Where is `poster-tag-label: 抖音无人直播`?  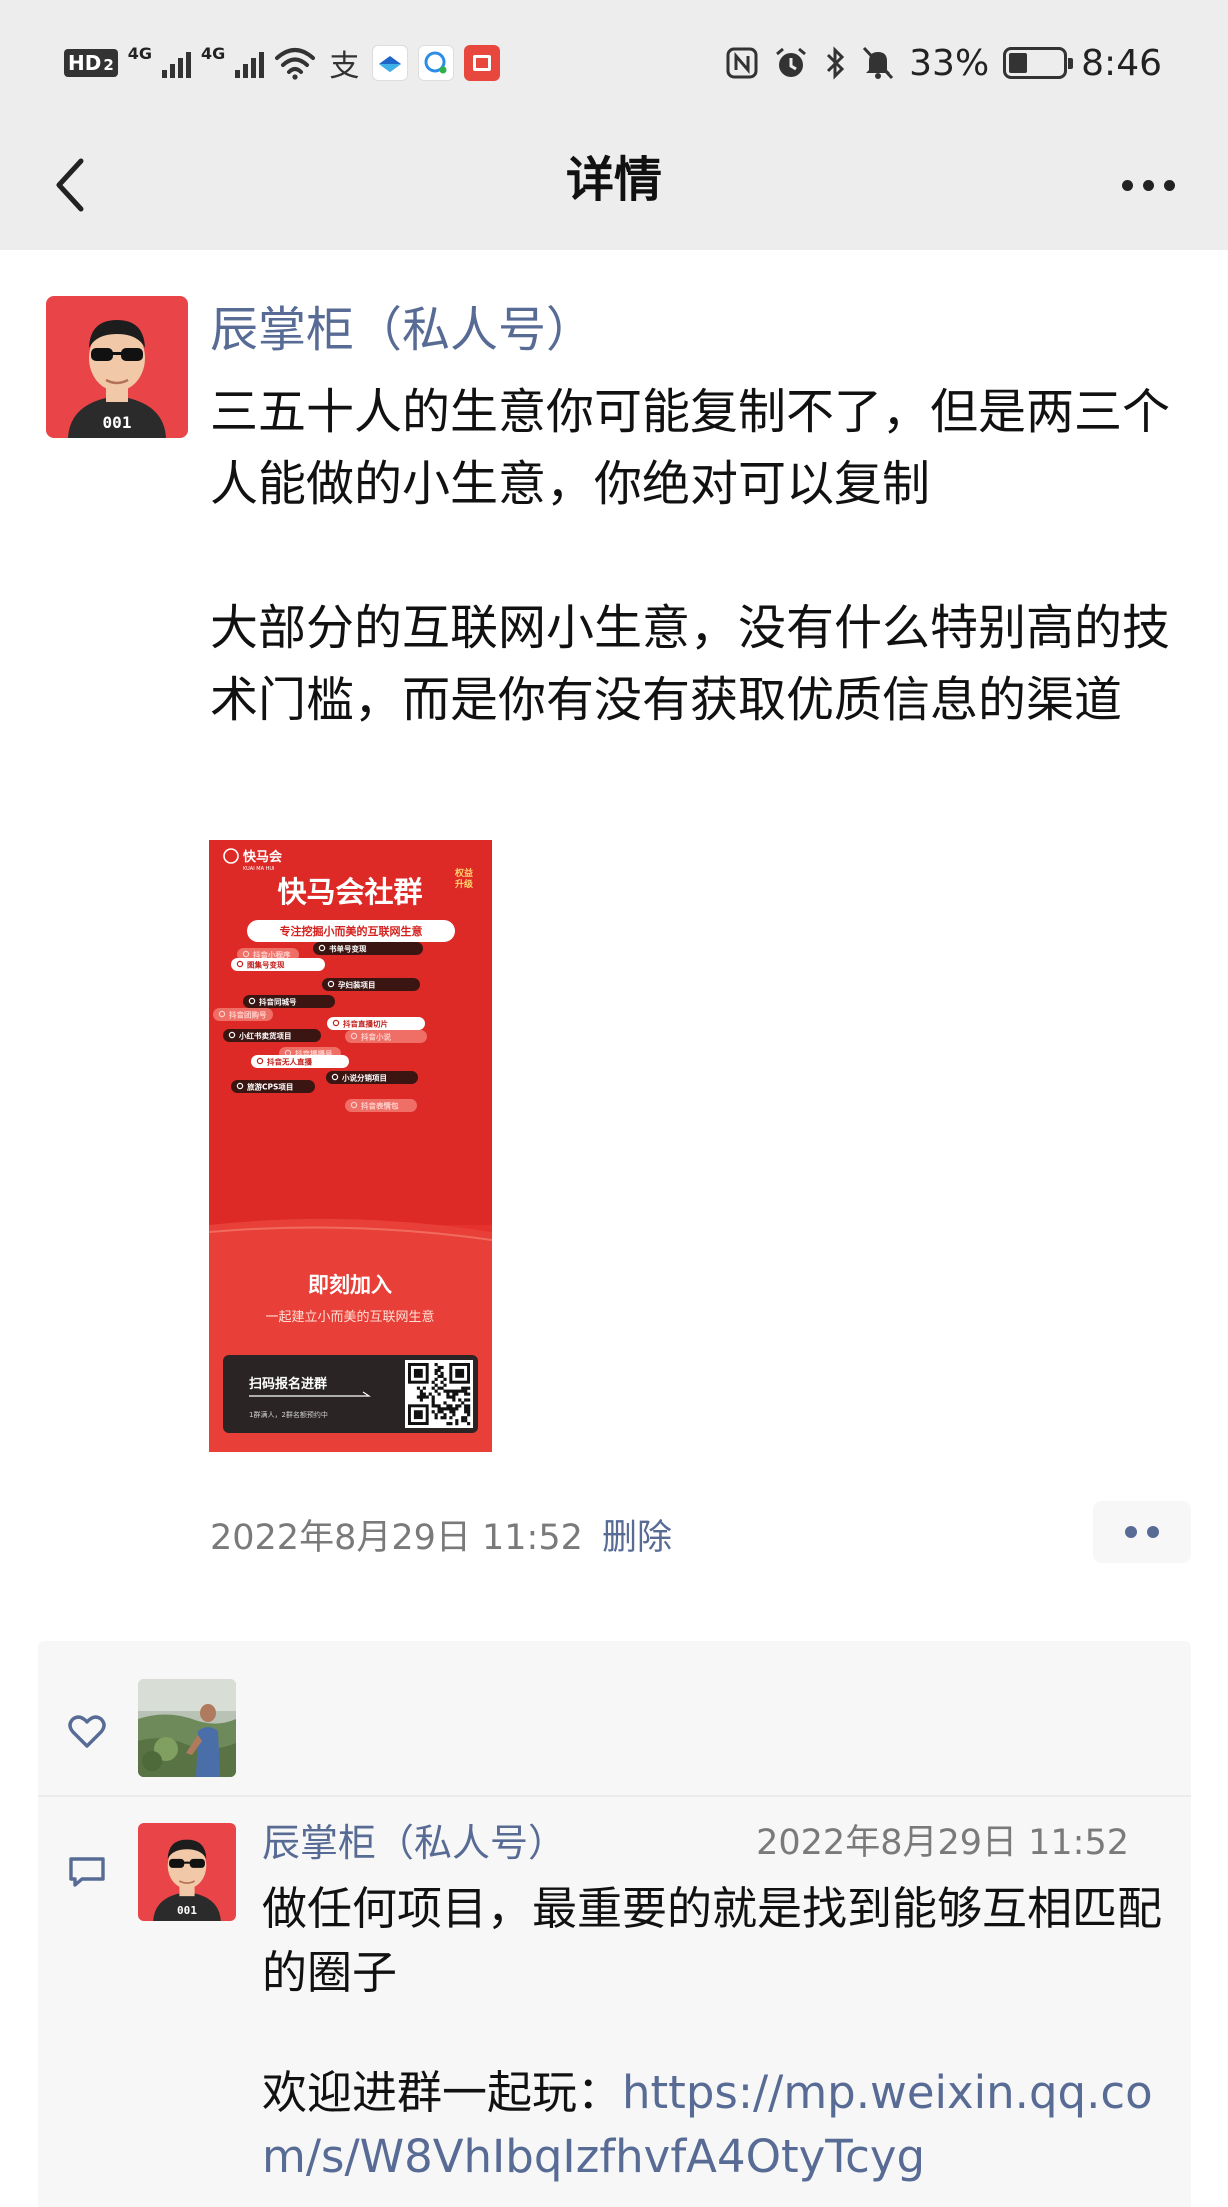
poster-tag-label: 抖音无人直播 is located at coordinates (289, 1062).